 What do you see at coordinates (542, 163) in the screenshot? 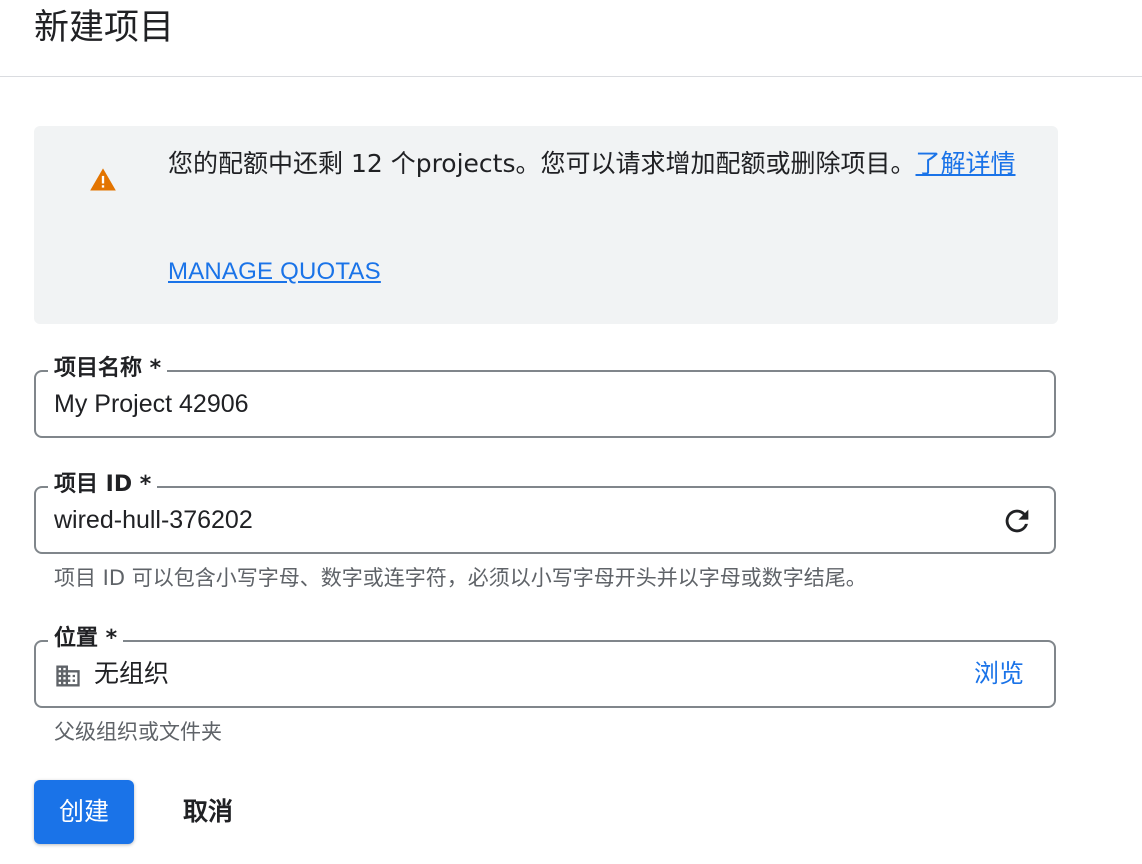
I see `quota-message-text: 您的配额中还剩 12 个projects。您可以请求增加配额或删除项目。` at bounding box center [542, 163].